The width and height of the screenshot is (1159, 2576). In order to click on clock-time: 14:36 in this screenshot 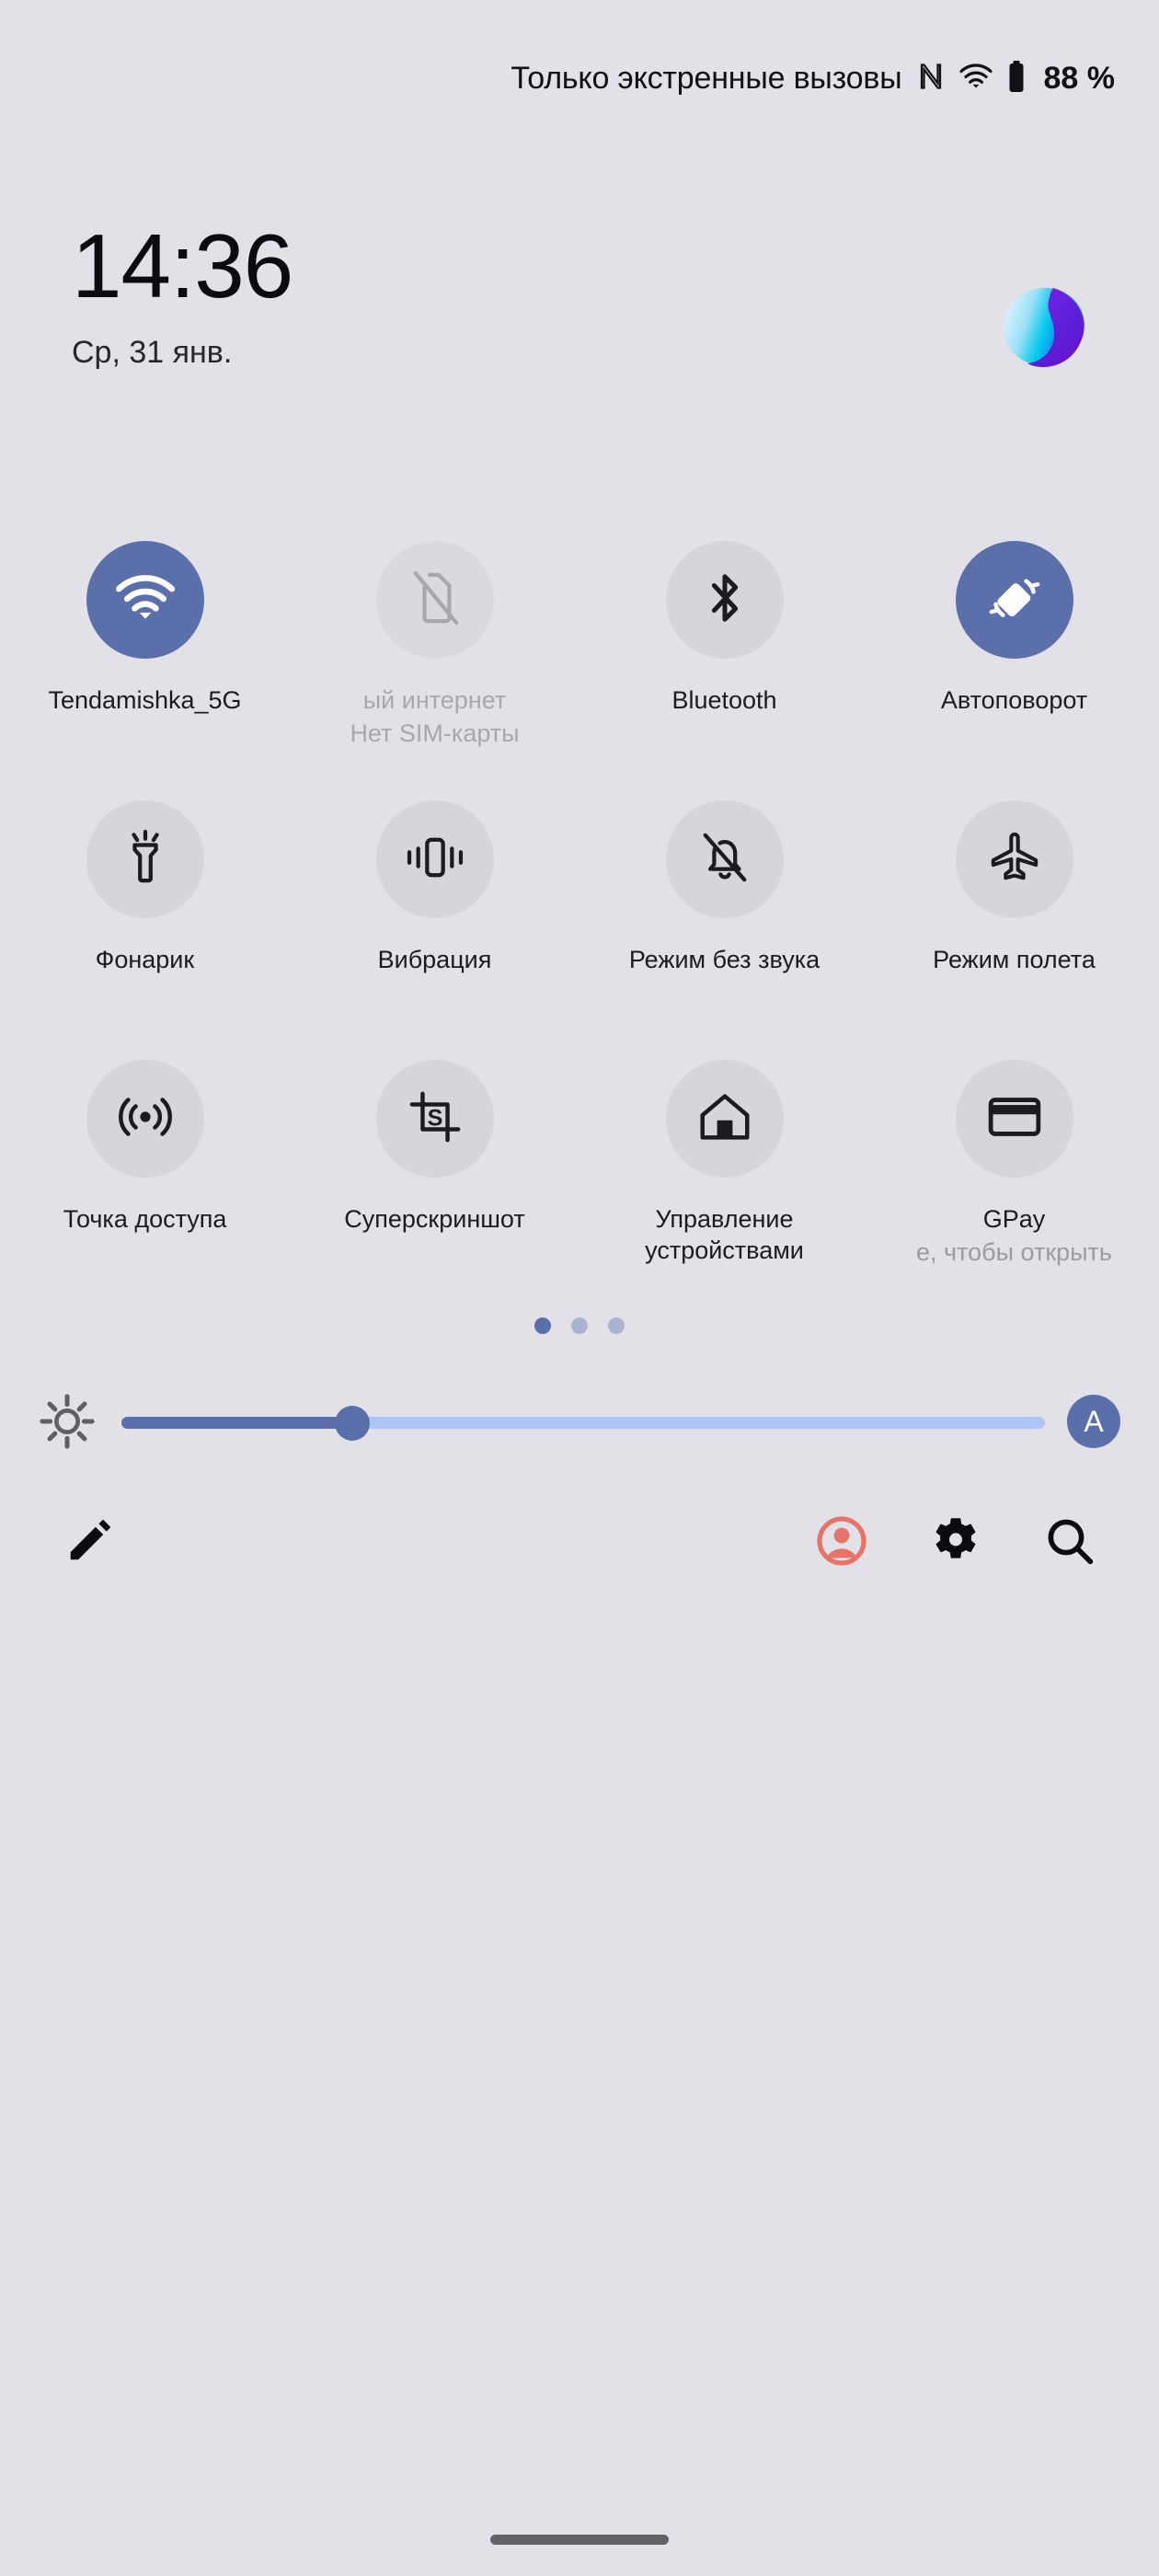, I will do `click(182, 265)`.